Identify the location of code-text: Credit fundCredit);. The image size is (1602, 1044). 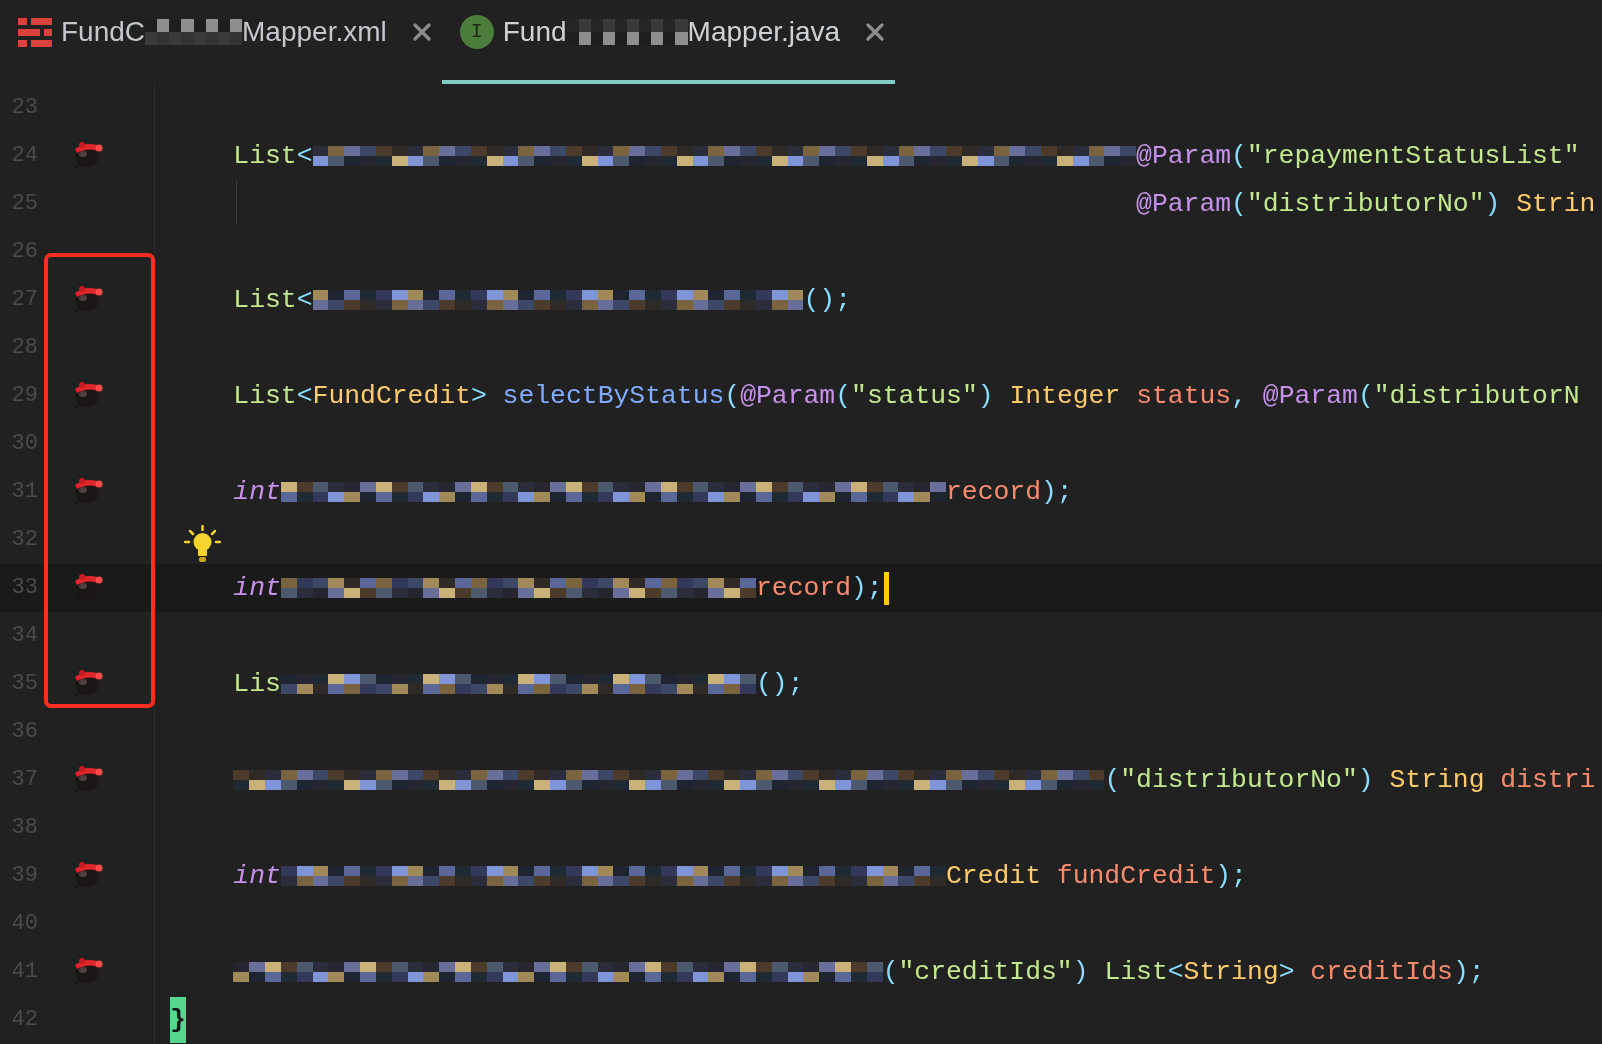
(1096, 876).